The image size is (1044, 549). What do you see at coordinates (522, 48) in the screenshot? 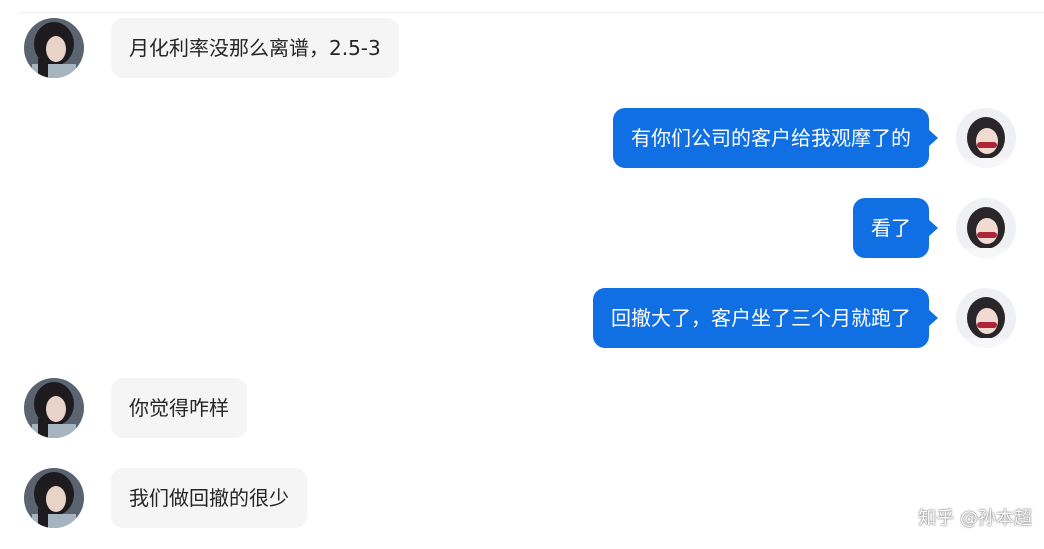
I see `message-row-incoming: 月化利率没那么离谱，2.5-3` at bounding box center [522, 48].